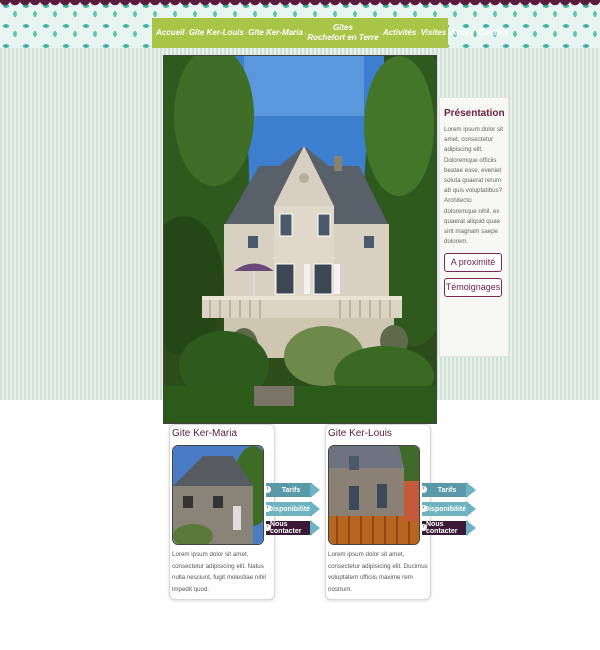 Image resolution: width=600 pixels, height=650 pixels. What do you see at coordinates (360, 433) in the screenshot?
I see `card-title: Gite Ker-Louis` at bounding box center [360, 433].